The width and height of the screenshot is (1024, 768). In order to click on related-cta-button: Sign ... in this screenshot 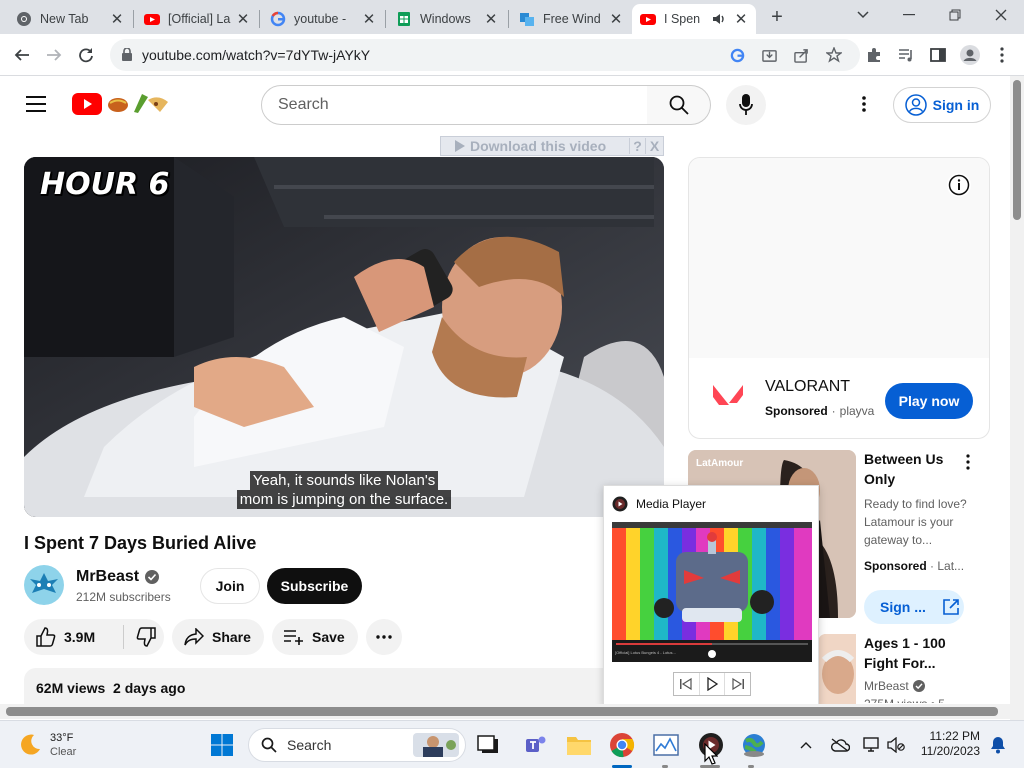, I will do `click(914, 607)`.